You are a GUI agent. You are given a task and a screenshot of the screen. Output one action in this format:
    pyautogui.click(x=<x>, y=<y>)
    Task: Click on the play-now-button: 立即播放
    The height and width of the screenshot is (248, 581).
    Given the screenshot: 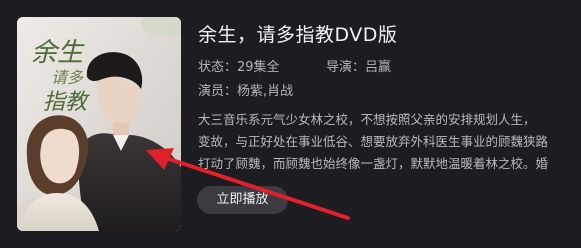 What is the action you would take?
    pyautogui.click(x=242, y=200)
    